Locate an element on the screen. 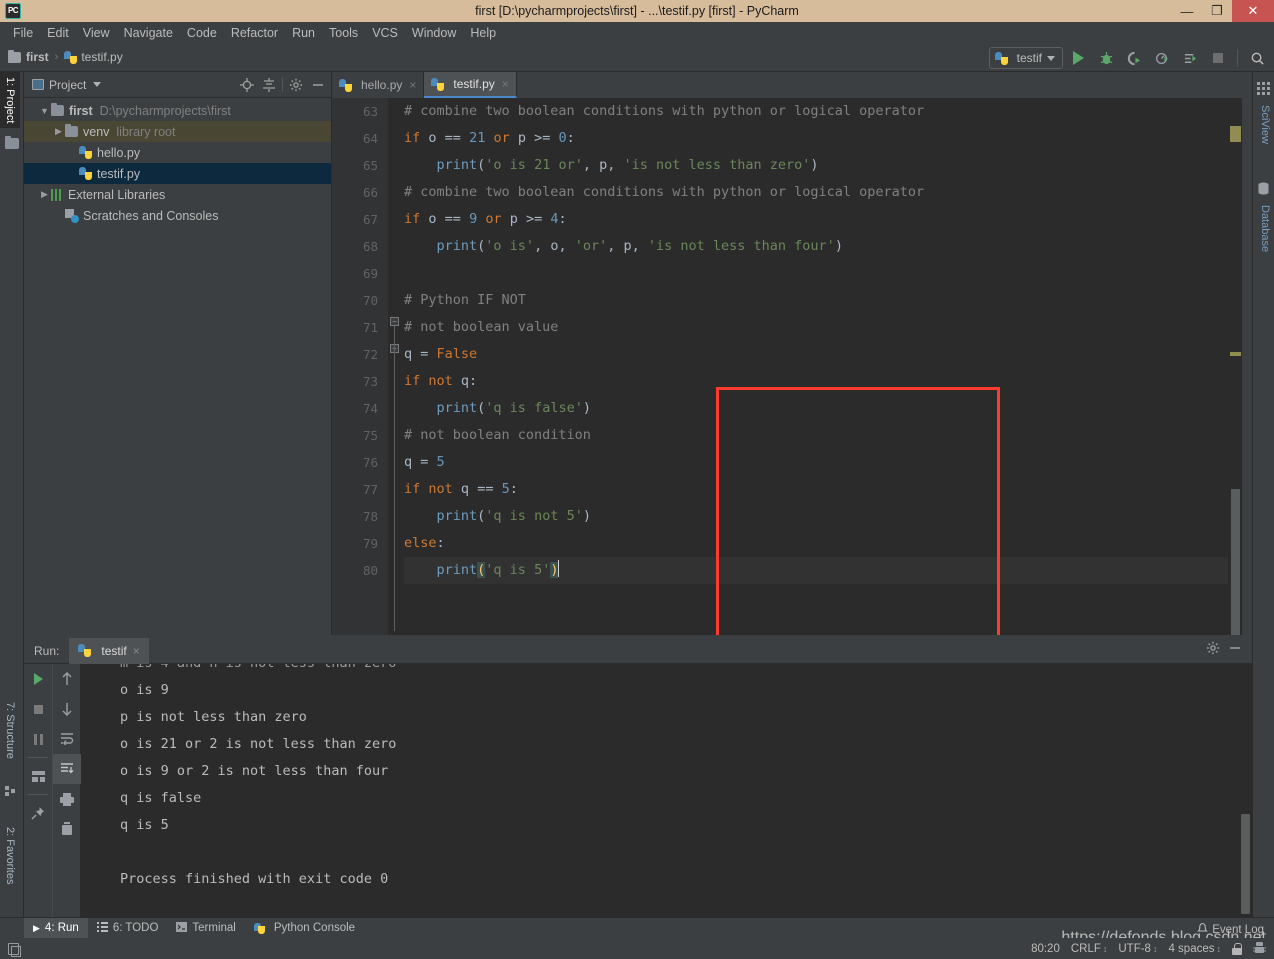  code-line: print('q is false') is located at coordinates (823, 408).